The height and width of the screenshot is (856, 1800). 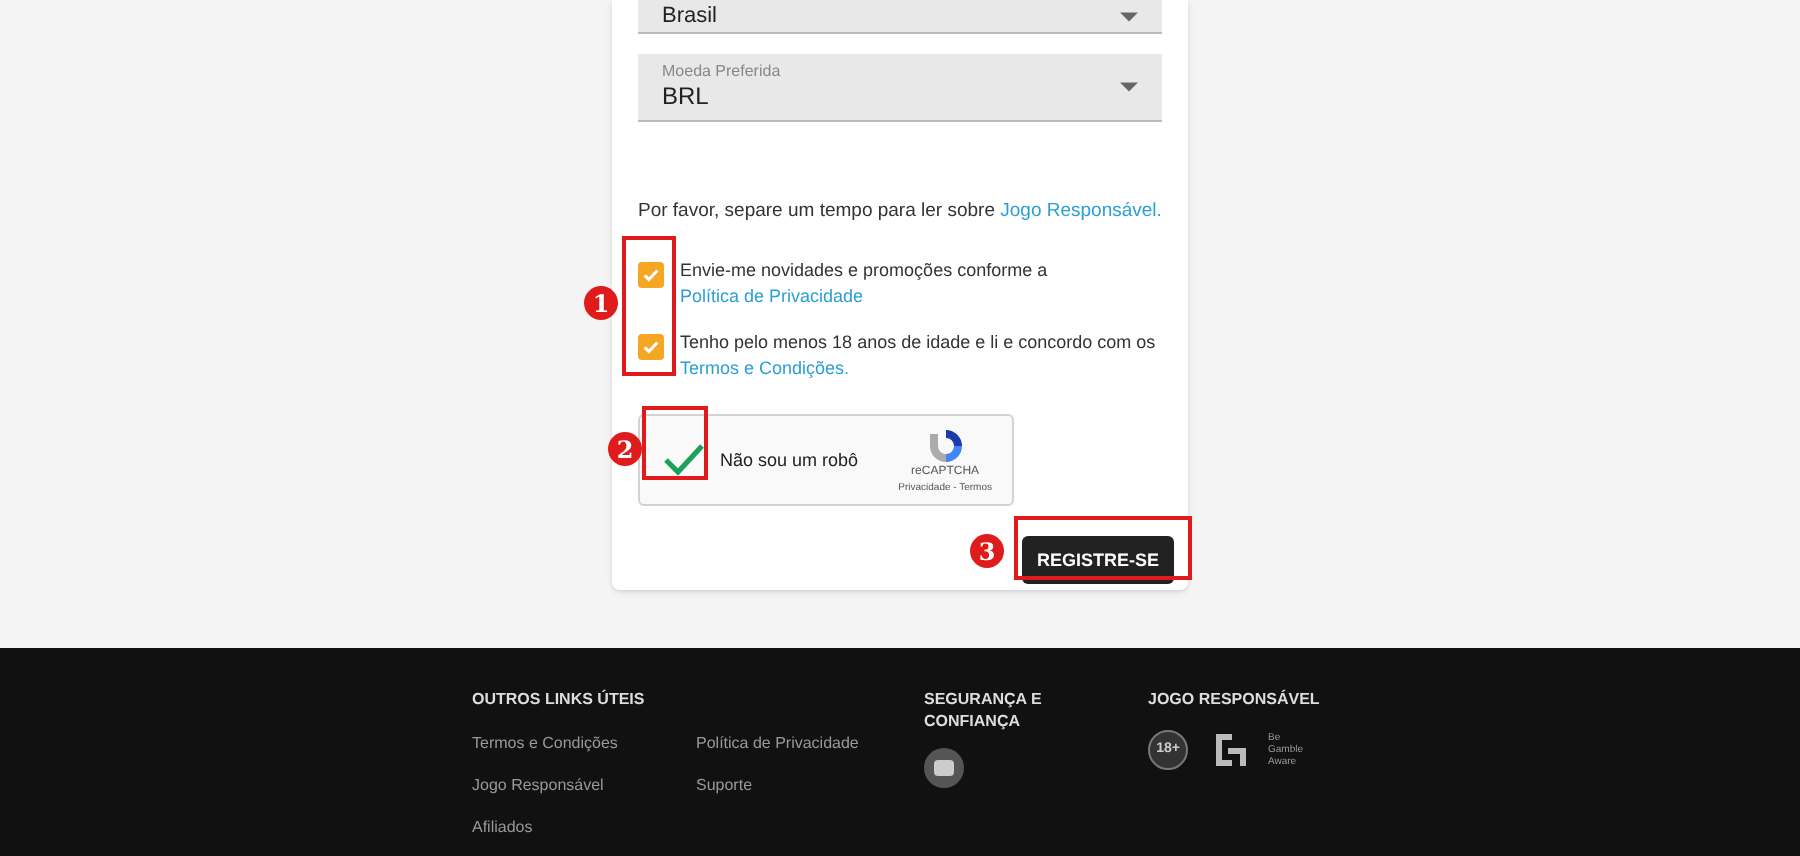 What do you see at coordinates (865, 284) in the screenshot?
I see `consent-text: Envie-me novidades e promoções conforme a Política de Privacidade` at bounding box center [865, 284].